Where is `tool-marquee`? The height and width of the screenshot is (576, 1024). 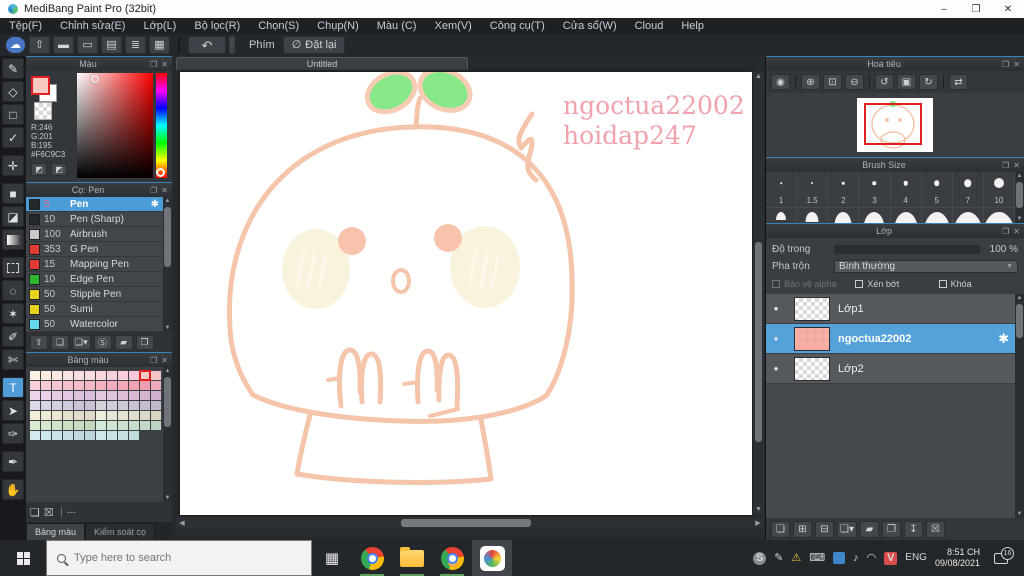
tool-marquee is located at coordinates (13, 267).